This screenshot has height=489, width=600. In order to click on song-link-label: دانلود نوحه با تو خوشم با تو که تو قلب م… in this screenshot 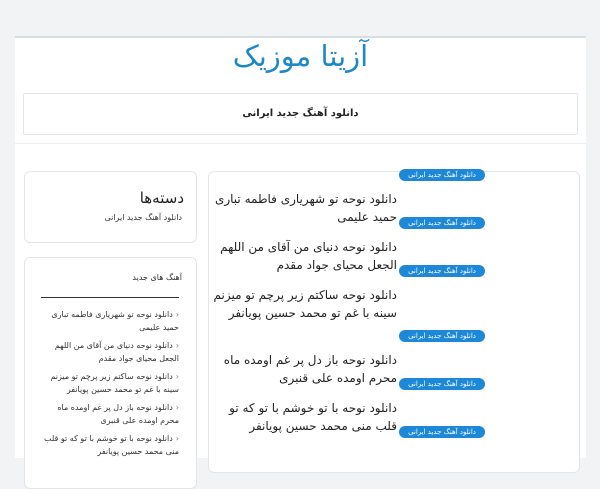, I will do `click(111, 445)`.